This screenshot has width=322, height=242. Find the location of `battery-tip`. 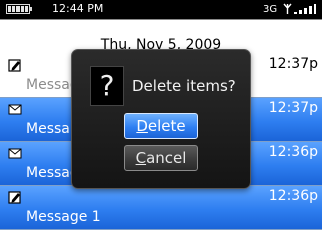

battery-tip is located at coordinates (31, 9).